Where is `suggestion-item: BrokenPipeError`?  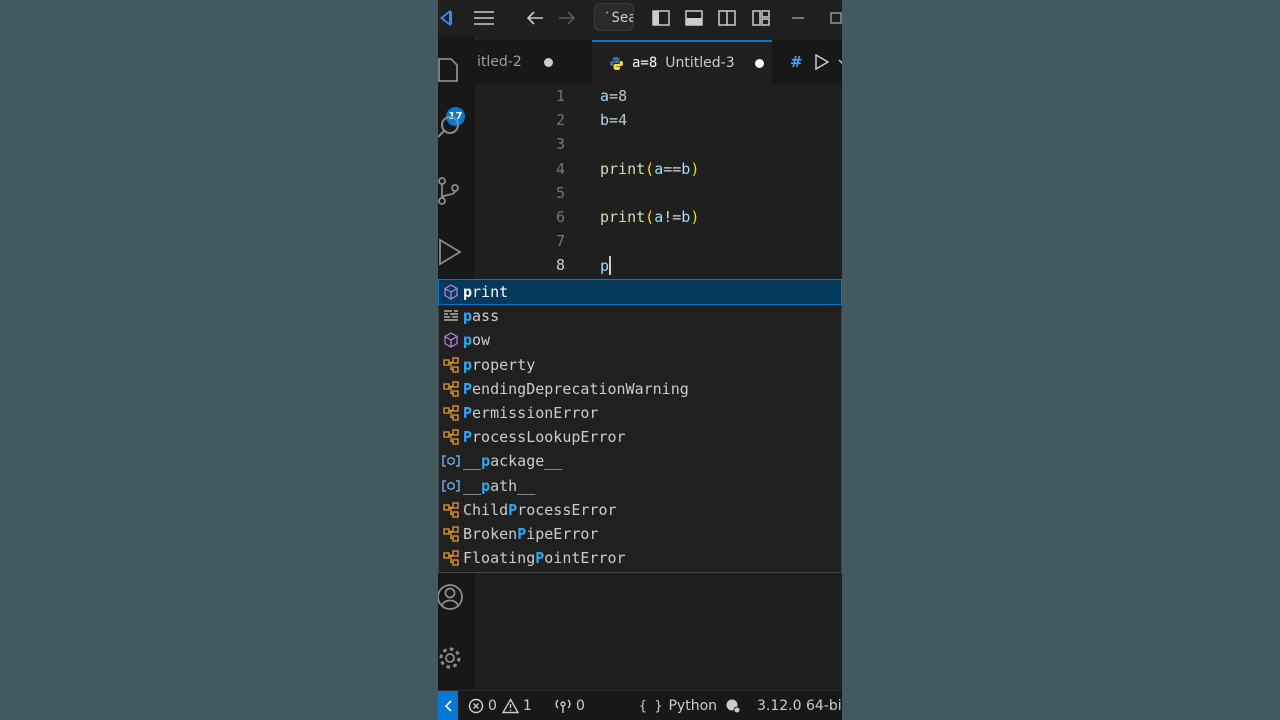
suggestion-item: BrokenPipeError is located at coordinates (640, 534).